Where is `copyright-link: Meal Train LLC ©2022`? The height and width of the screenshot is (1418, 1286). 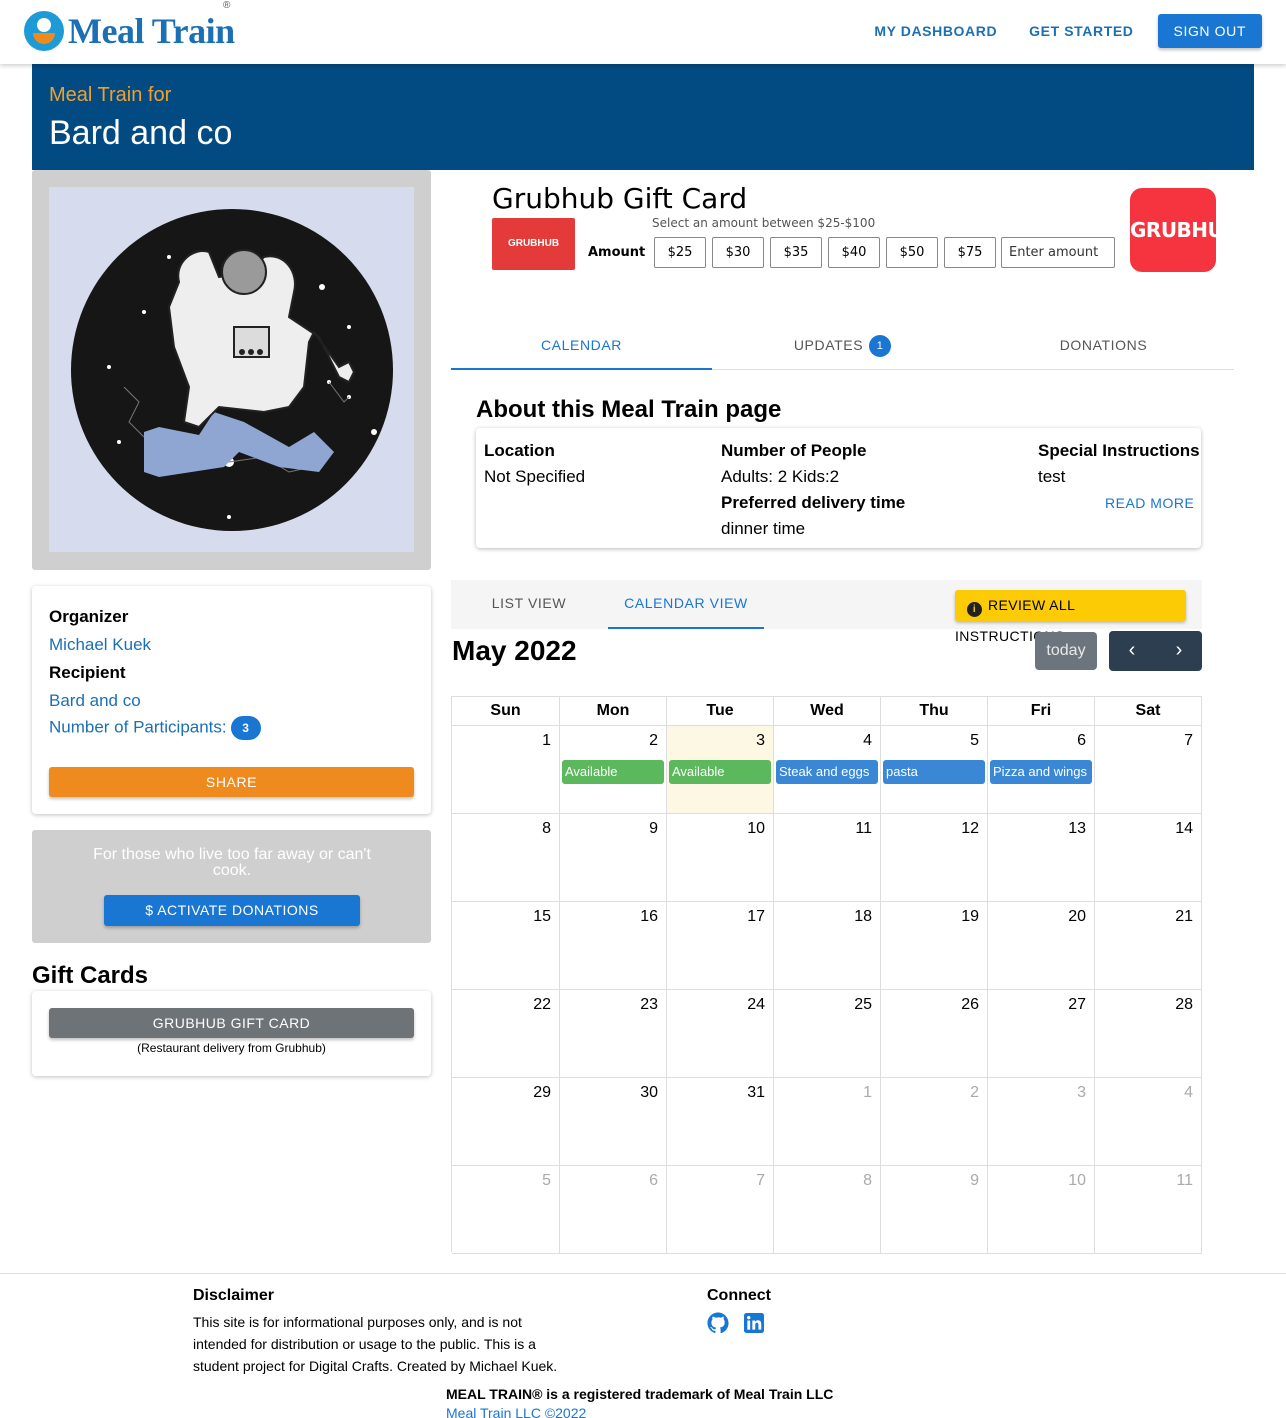 copyright-link: Meal Train LLC ©2022 is located at coordinates (516, 1411).